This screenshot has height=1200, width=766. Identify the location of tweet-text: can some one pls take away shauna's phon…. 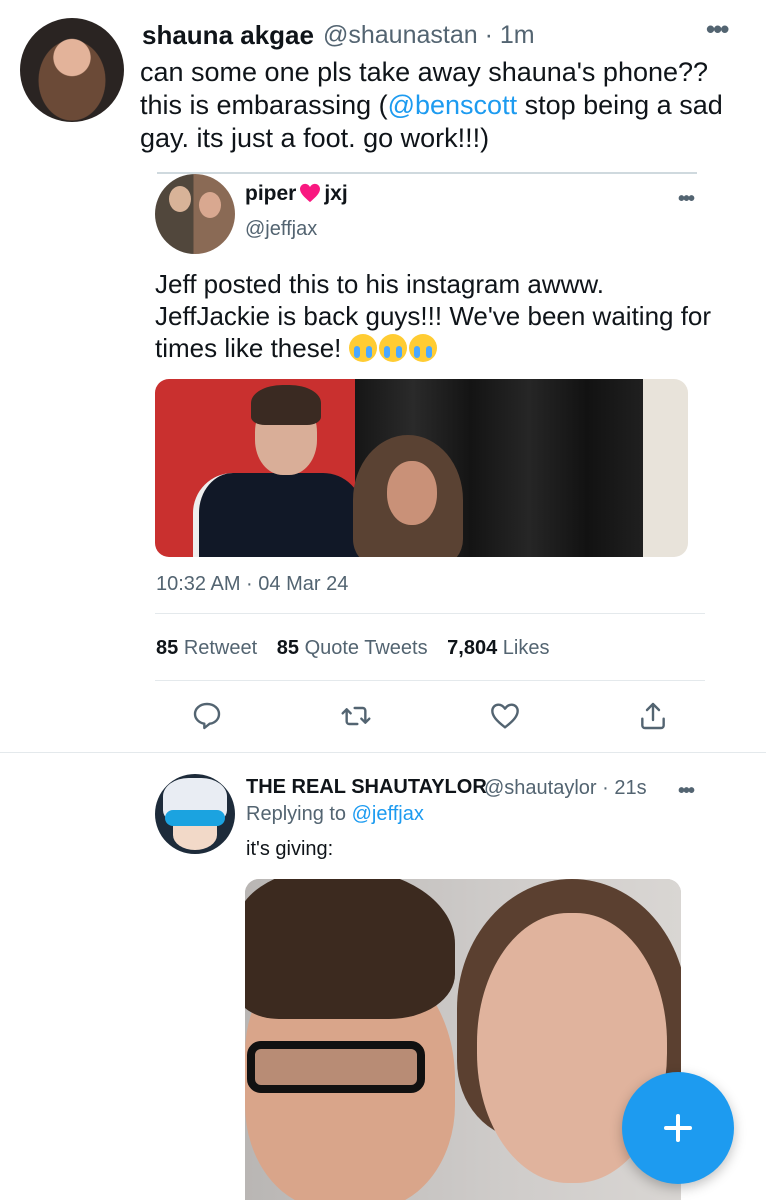
(440, 105).